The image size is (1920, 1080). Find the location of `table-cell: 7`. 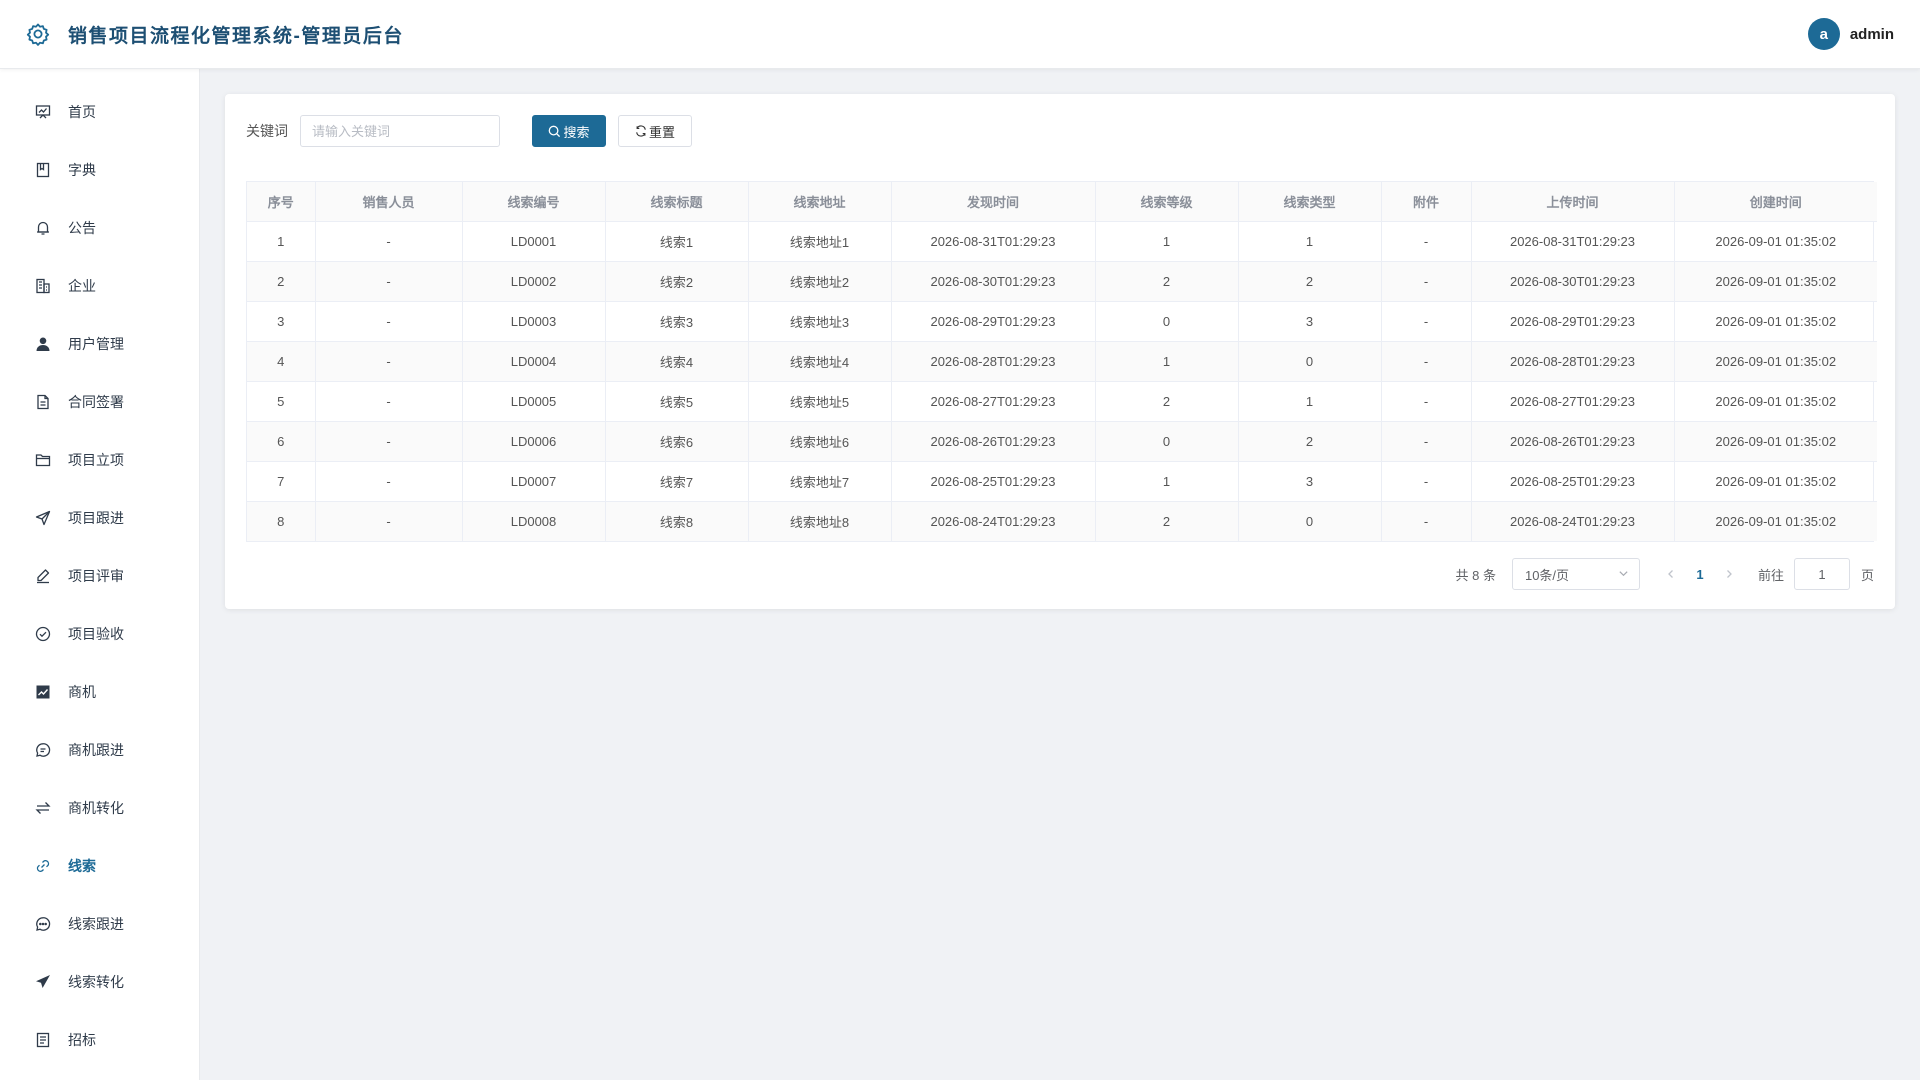

table-cell: 7 is located at coordinates (281, 481).